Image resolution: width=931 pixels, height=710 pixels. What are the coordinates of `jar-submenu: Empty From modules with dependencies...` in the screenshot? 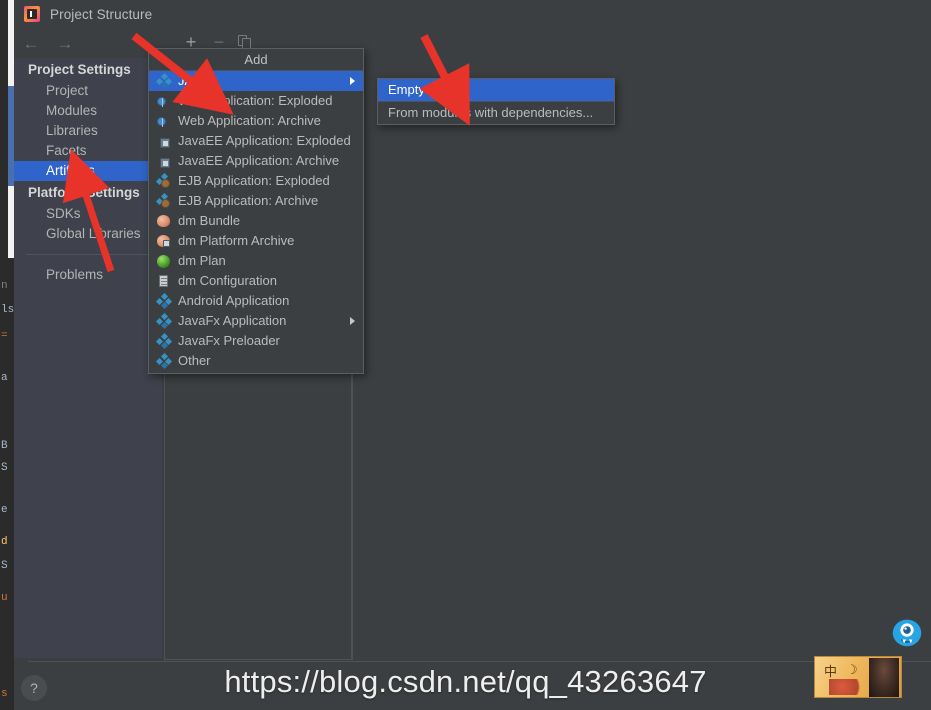 It's located at (496, 101).